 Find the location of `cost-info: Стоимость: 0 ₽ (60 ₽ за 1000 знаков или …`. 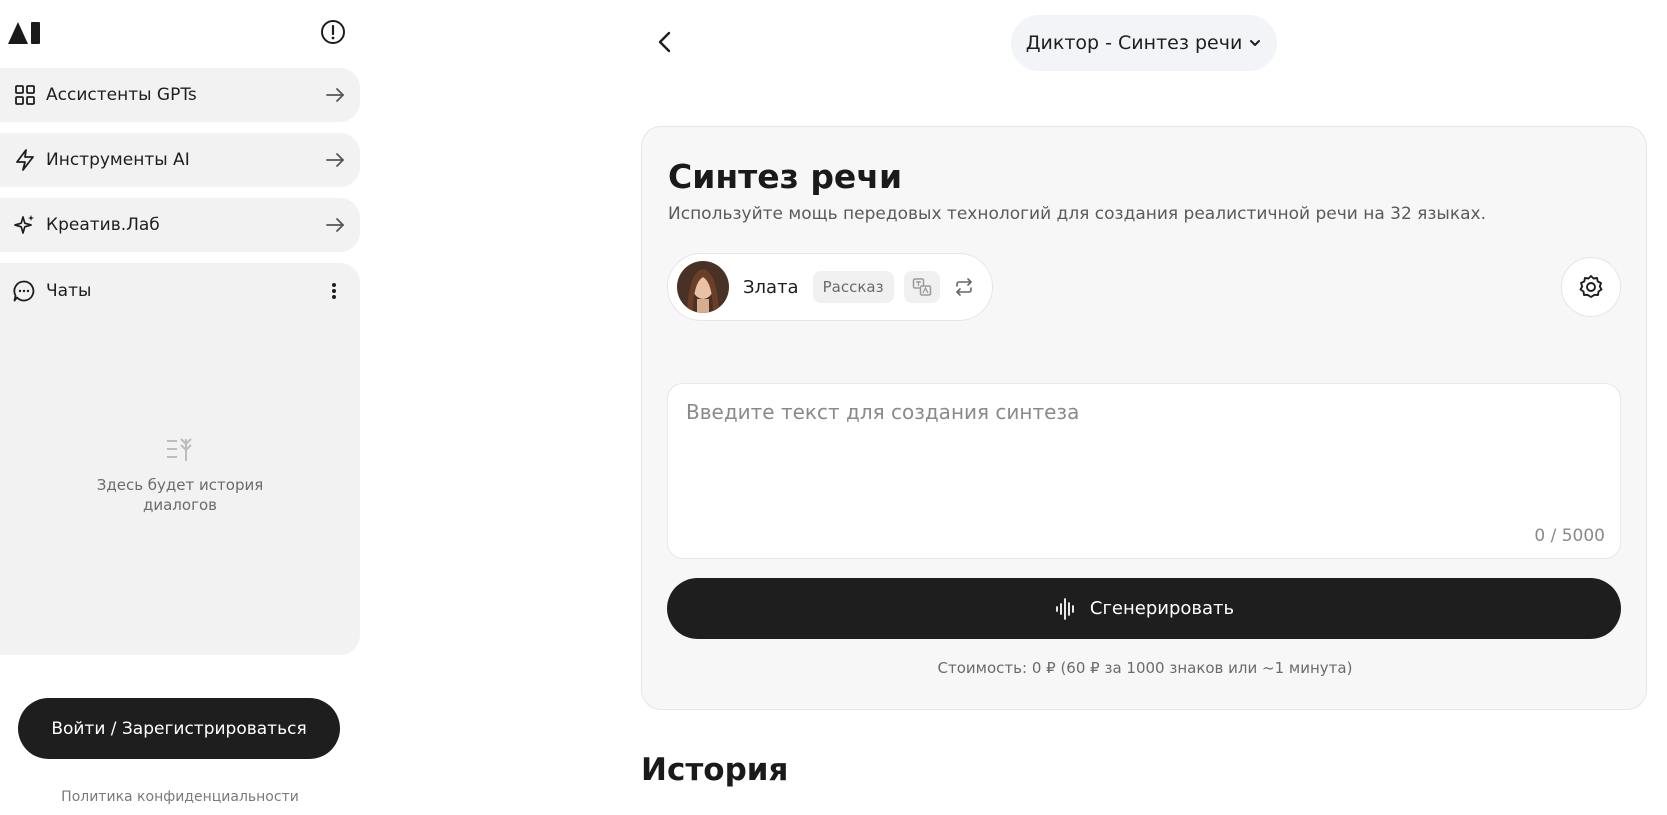

cost-info: Стоимость: 0 ₽ (60 ₽ за 1000 знаков или … is located at coordinates (1145, 668).